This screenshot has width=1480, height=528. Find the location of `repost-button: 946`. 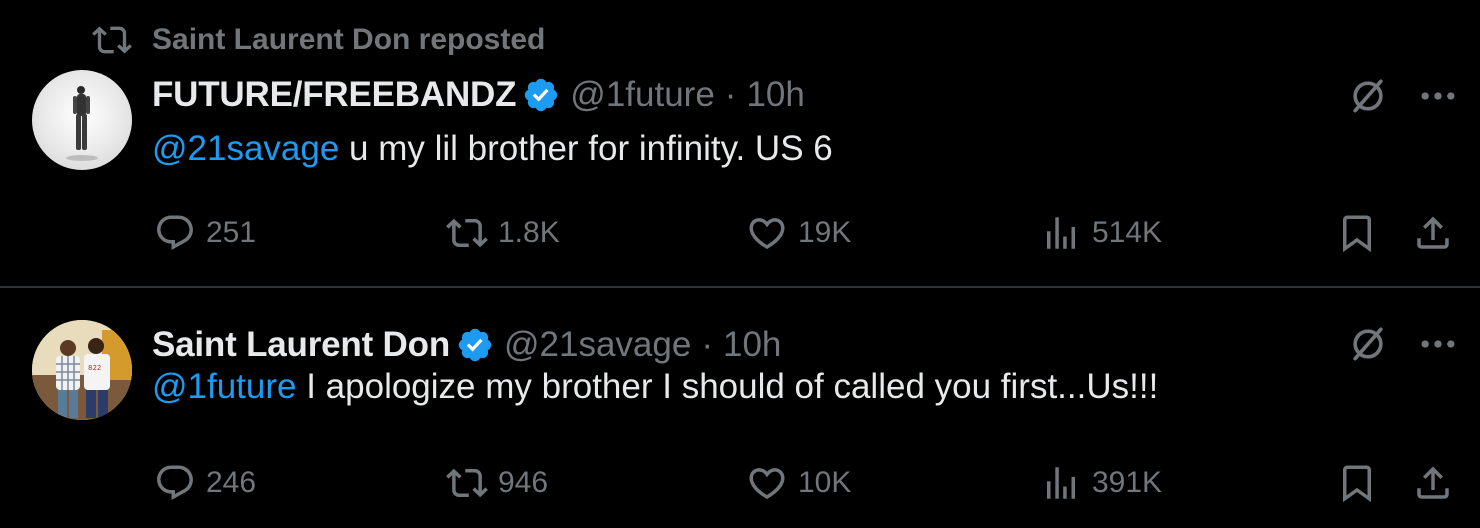

repost-button: 946 is located at coordinates (497, 483).